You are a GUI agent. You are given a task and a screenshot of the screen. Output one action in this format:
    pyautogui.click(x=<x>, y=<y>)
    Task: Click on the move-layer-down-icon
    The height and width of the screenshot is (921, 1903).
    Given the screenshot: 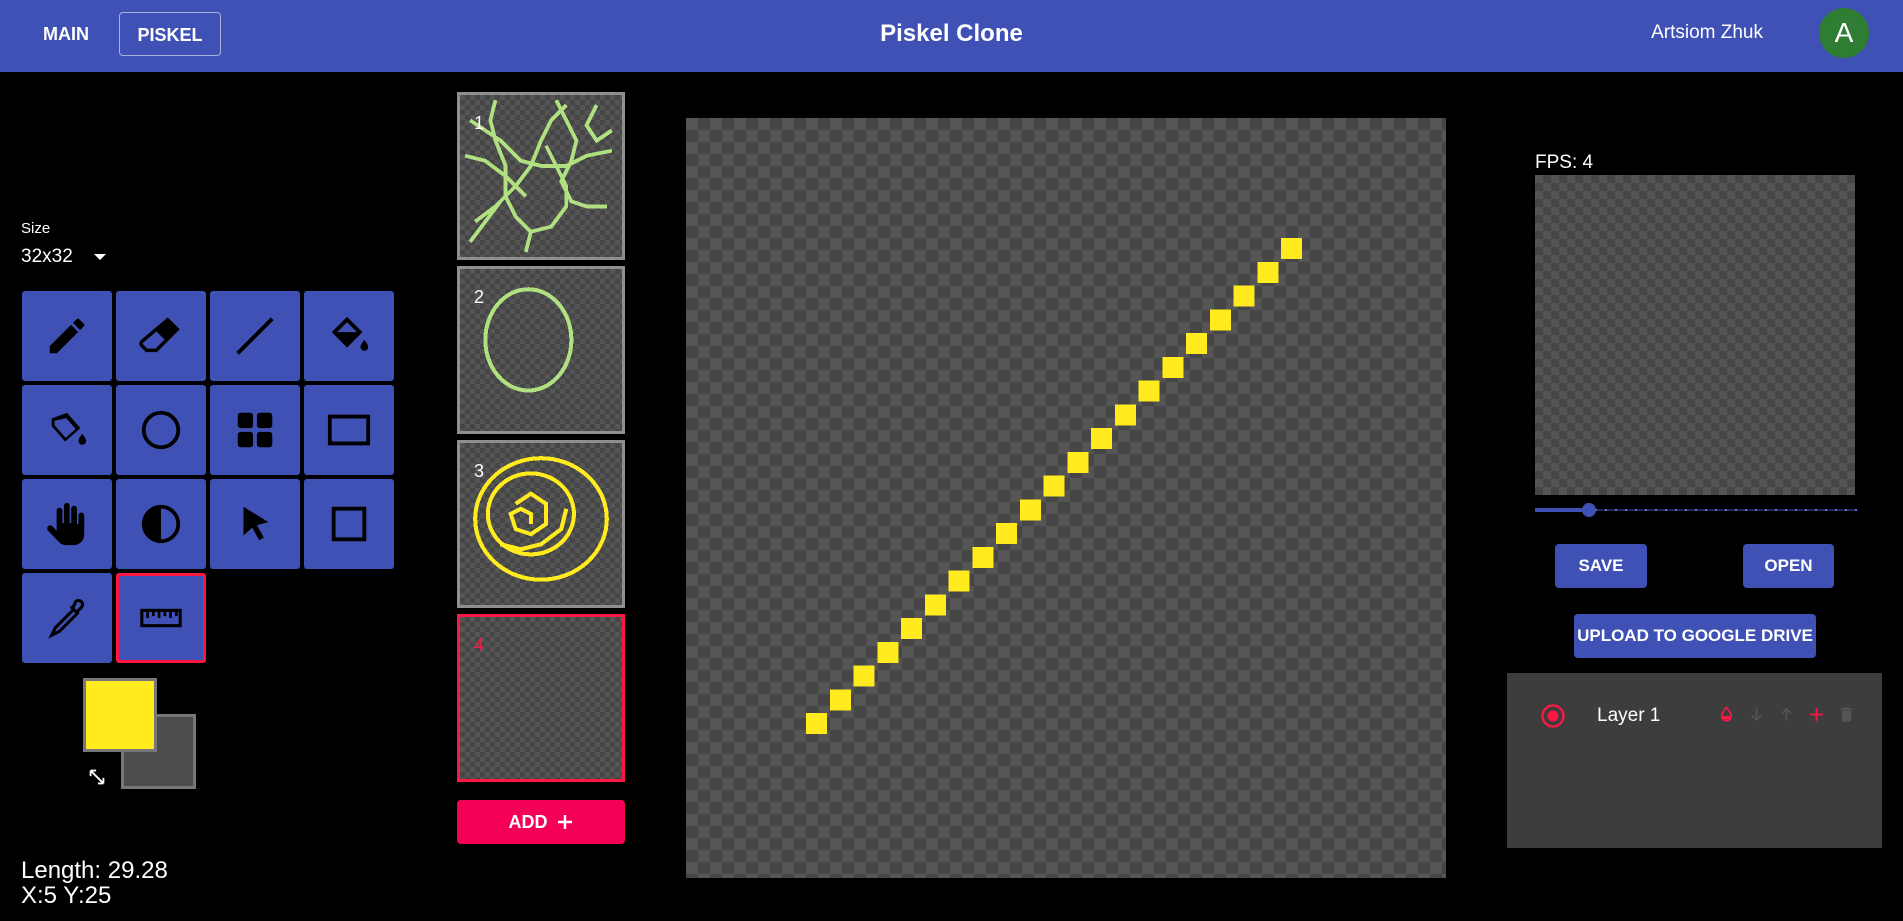 What is the action you would take?
    pyautogui.click(x=1756, y=714)
    